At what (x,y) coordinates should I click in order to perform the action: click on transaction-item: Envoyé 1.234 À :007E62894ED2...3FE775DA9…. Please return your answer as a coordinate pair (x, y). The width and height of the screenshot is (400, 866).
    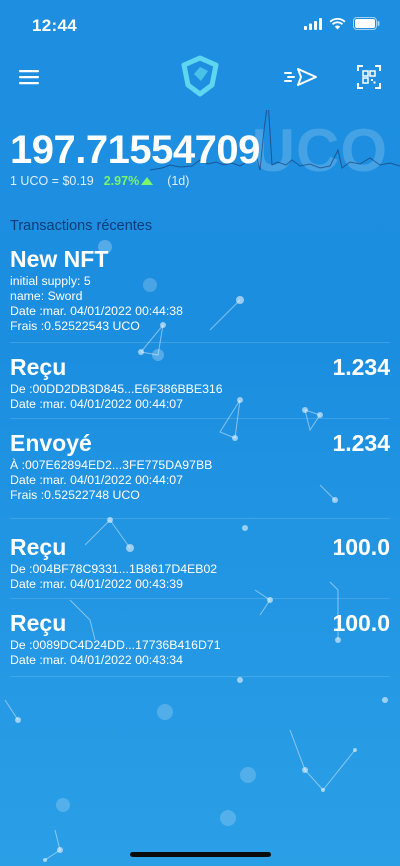
    Looking at the image, I should click on (200, 466).